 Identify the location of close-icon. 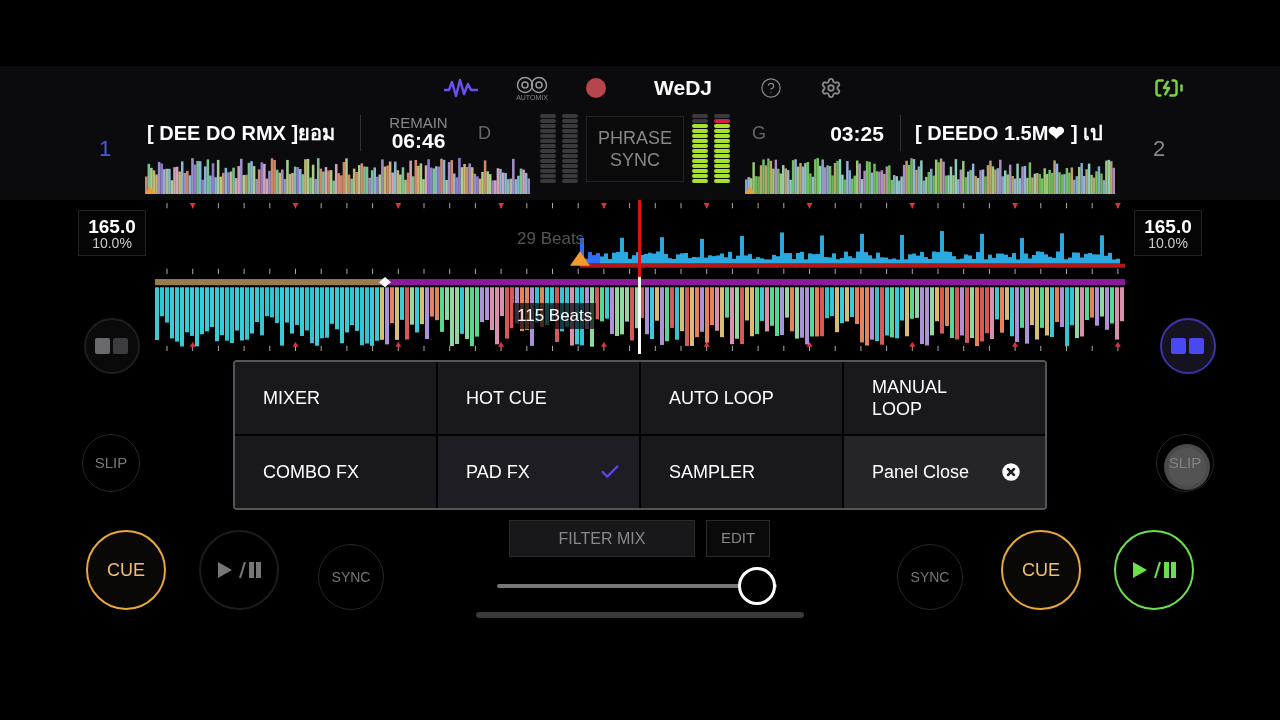
(1011, 472).